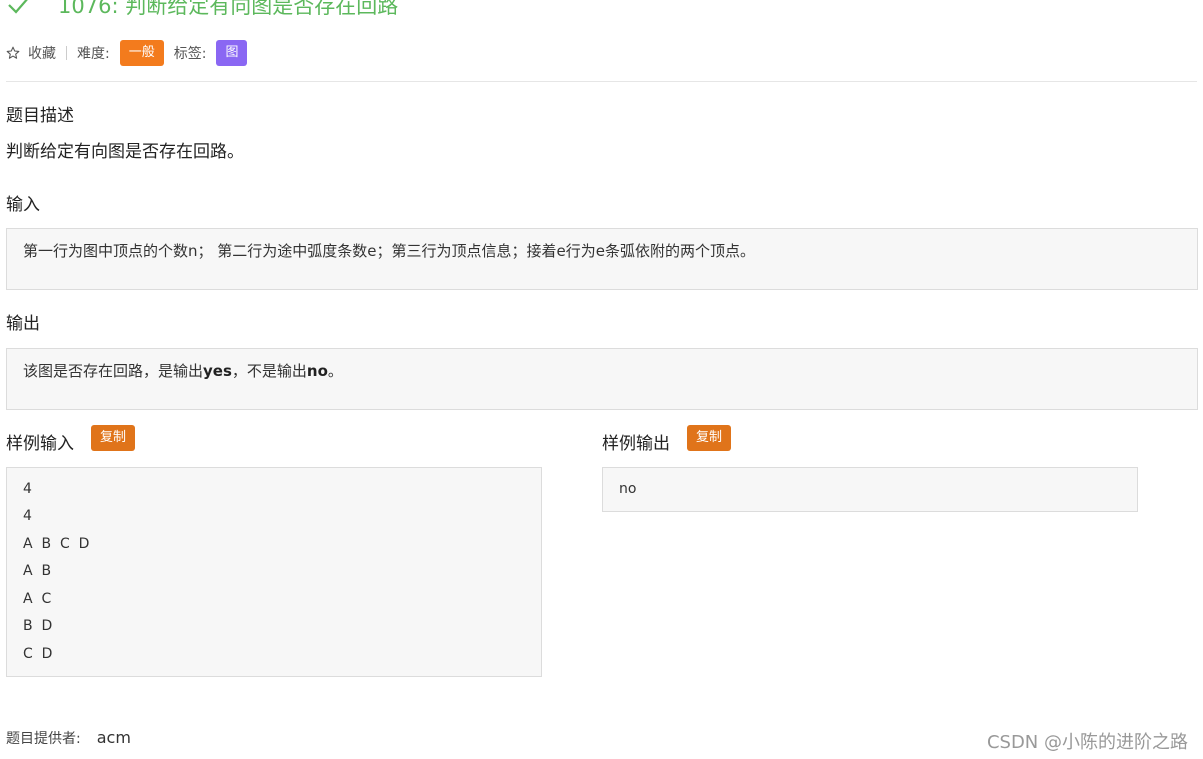  Describe the element at coordinates (269, 371) in the screenshot. I see `output-text-middle: ，不是输出` at that location.